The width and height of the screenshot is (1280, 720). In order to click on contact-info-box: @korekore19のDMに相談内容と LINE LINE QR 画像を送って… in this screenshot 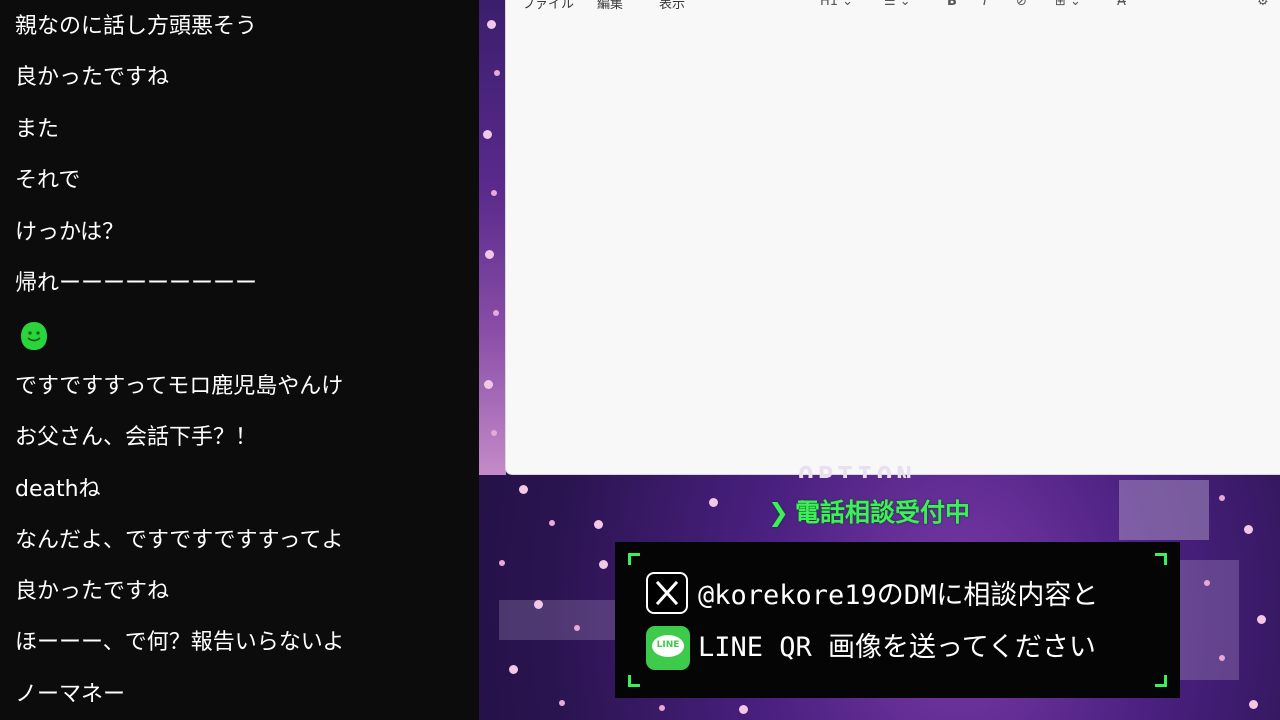, I will do `click(897, 620)`.